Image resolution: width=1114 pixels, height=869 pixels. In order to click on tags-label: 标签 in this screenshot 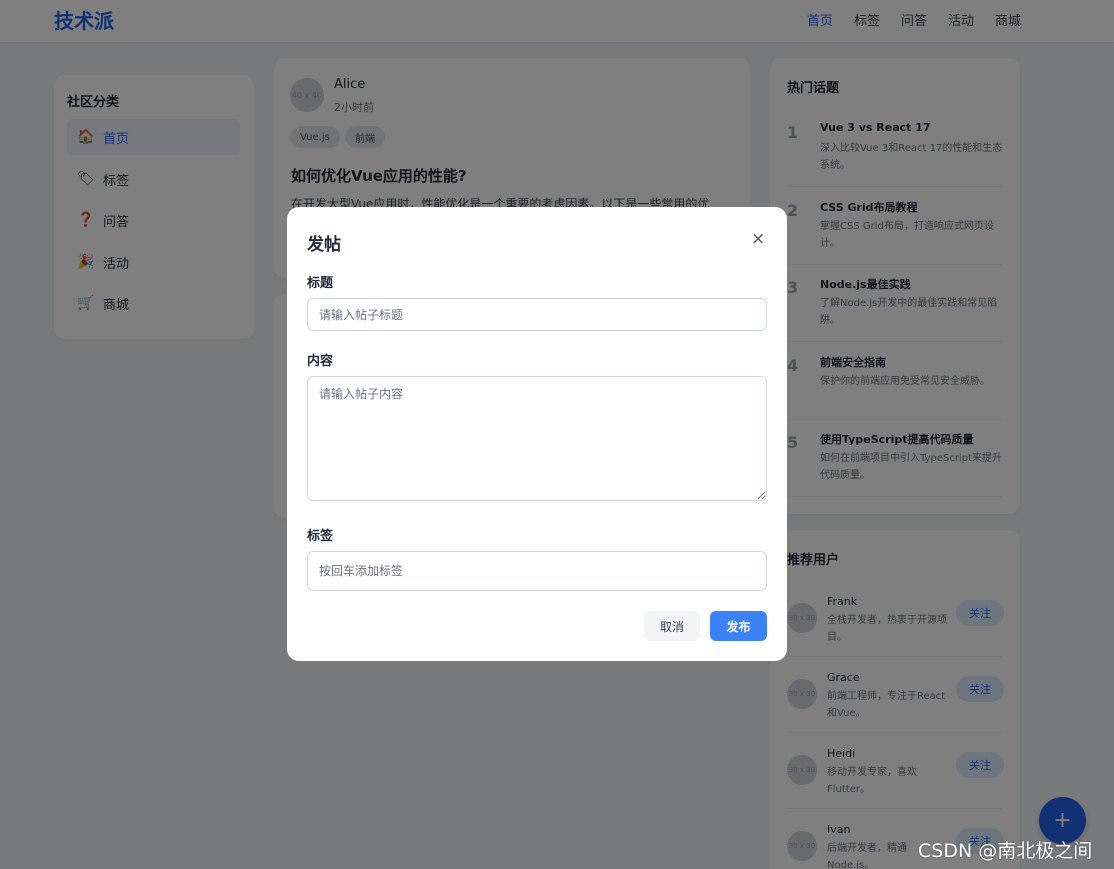, I will do `click(320, 536)`.